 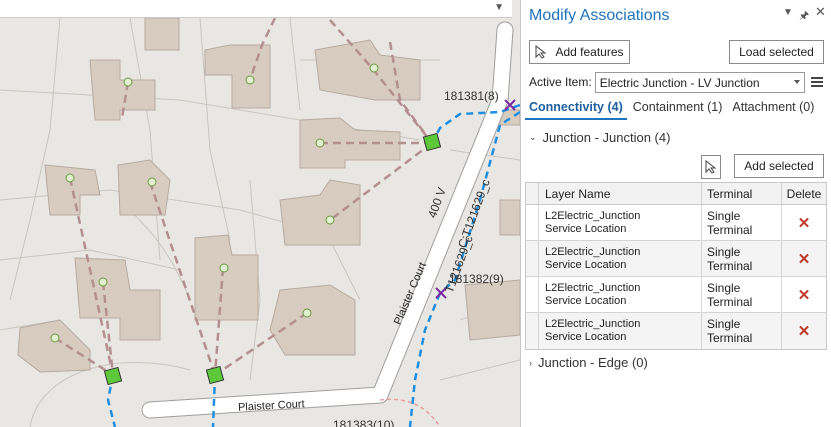 What do you see at coordinates (804, 193) in the screenshot?
I see `column-delete: Delete` at bounding box center [804, 193].